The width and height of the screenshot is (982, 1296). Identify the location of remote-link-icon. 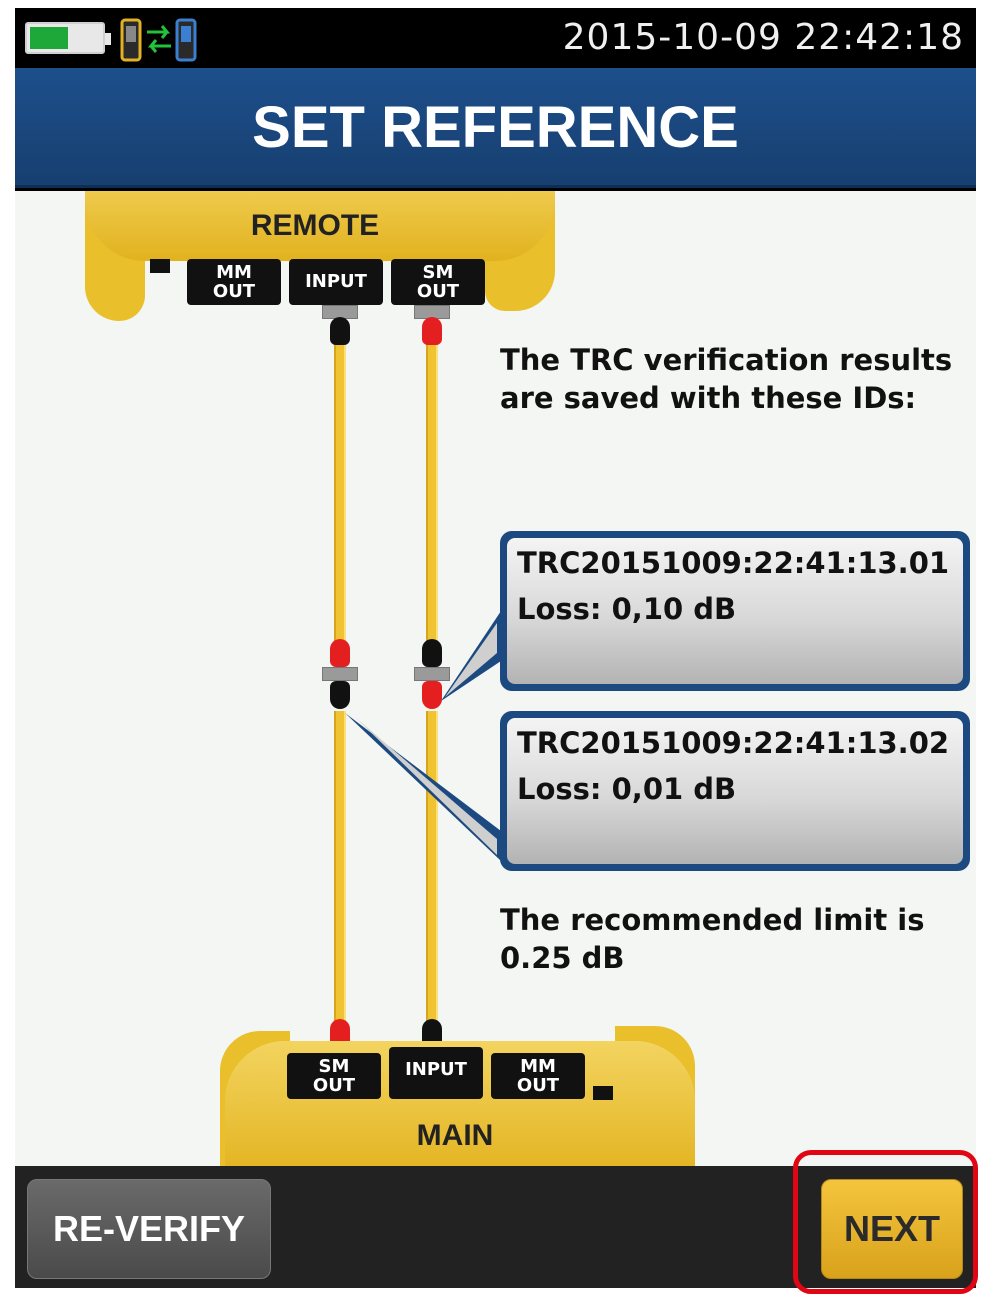
(158, 40).